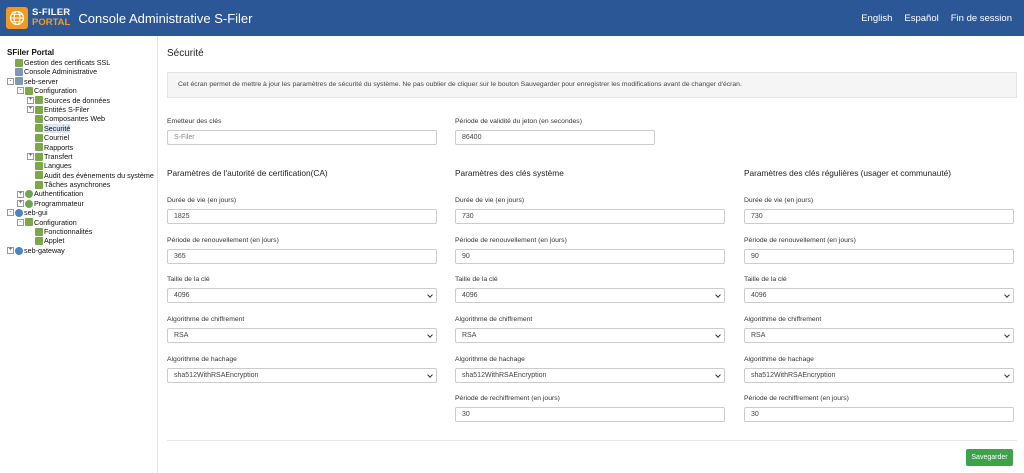  Describe the element at coordinates (921, 18) in the screenshot. I see `lang-espanol-link: Español` at that location.